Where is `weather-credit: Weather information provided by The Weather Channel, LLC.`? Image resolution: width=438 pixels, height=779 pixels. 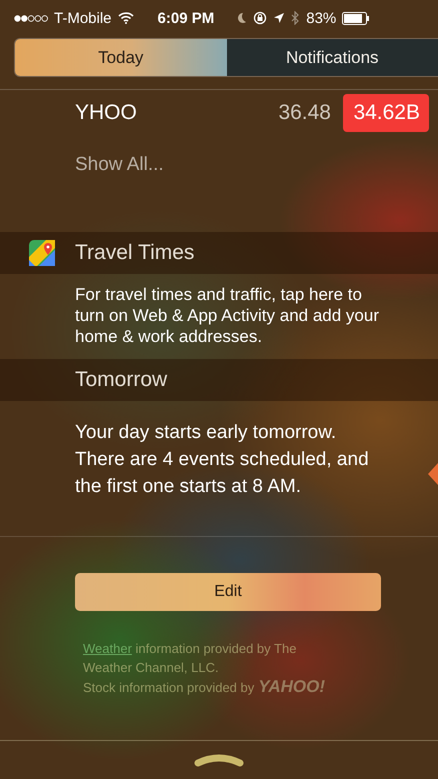 weather-credit: Weather information provided by The Weather Channel, LLC. is located at coordinates (190, 658).